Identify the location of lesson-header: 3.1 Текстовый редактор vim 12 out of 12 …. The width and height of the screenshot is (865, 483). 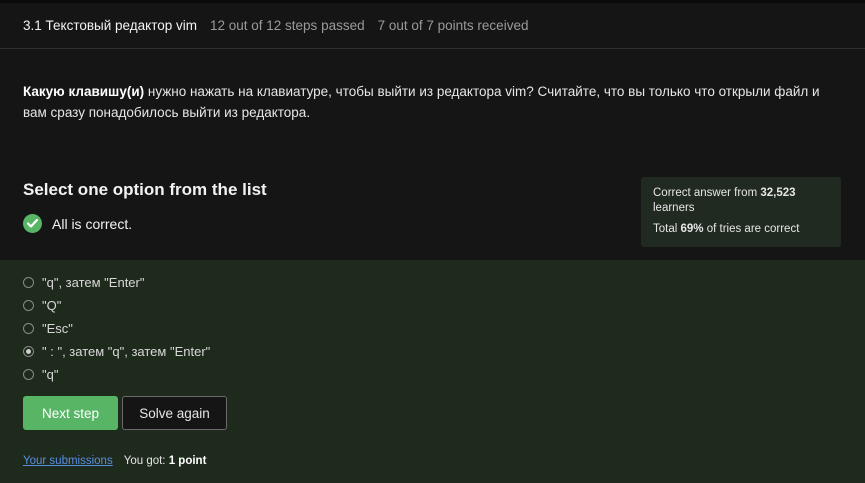
(432, 26).